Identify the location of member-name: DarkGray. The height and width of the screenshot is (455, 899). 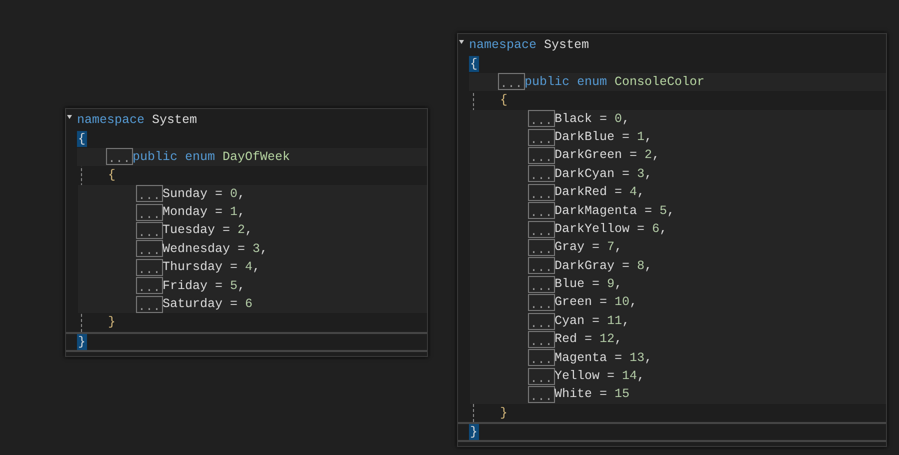
(584, 266).